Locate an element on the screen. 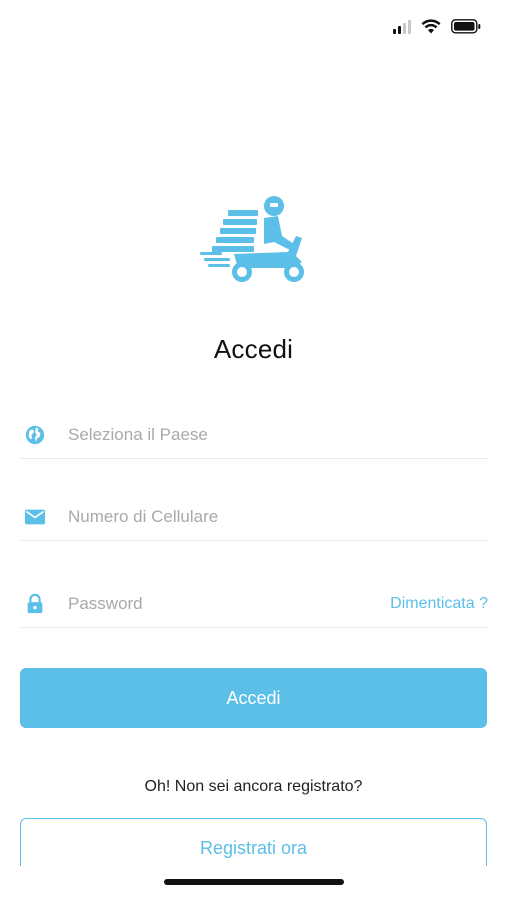  mail-icon is located at coordinates (35, 517).